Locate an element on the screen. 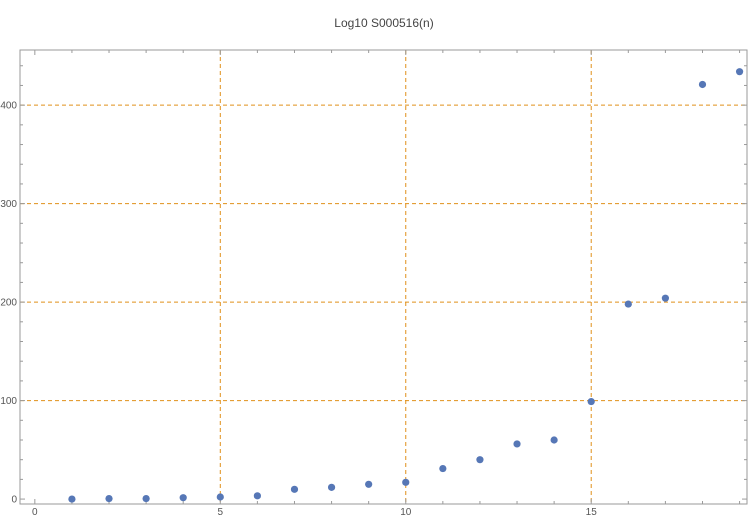 Image resolution: width=750 pixels, height=518 pixels. x-tick-label: 15 is located at coordinates (592, 512).